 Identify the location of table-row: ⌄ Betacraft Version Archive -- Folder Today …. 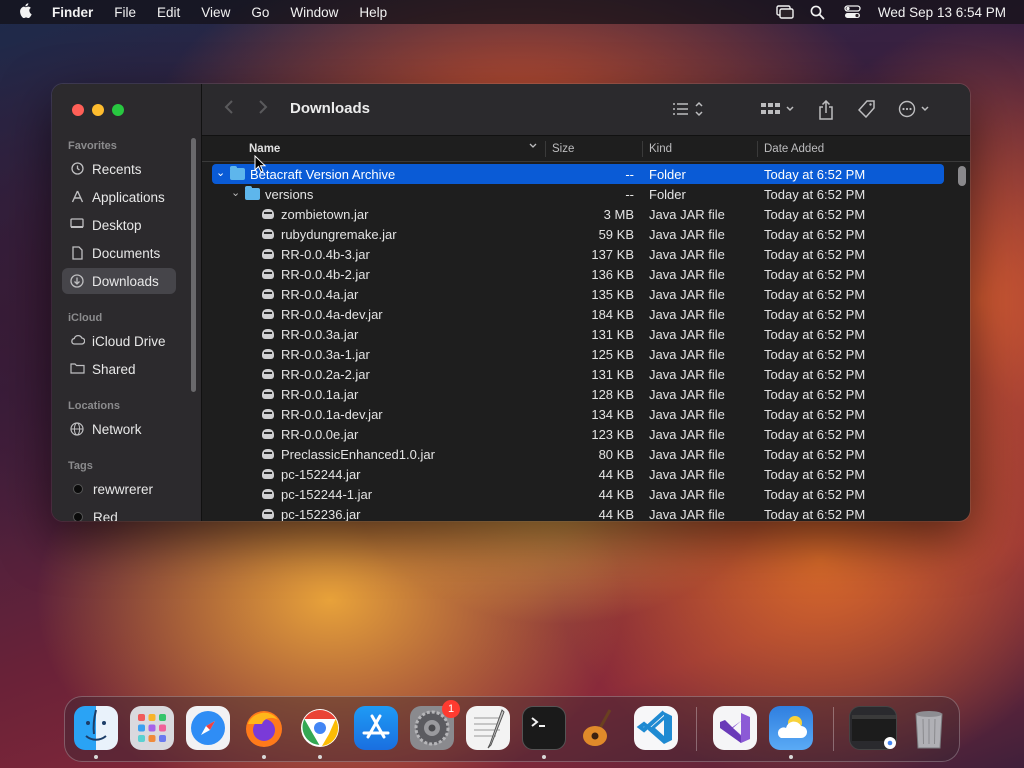
(578, 174).